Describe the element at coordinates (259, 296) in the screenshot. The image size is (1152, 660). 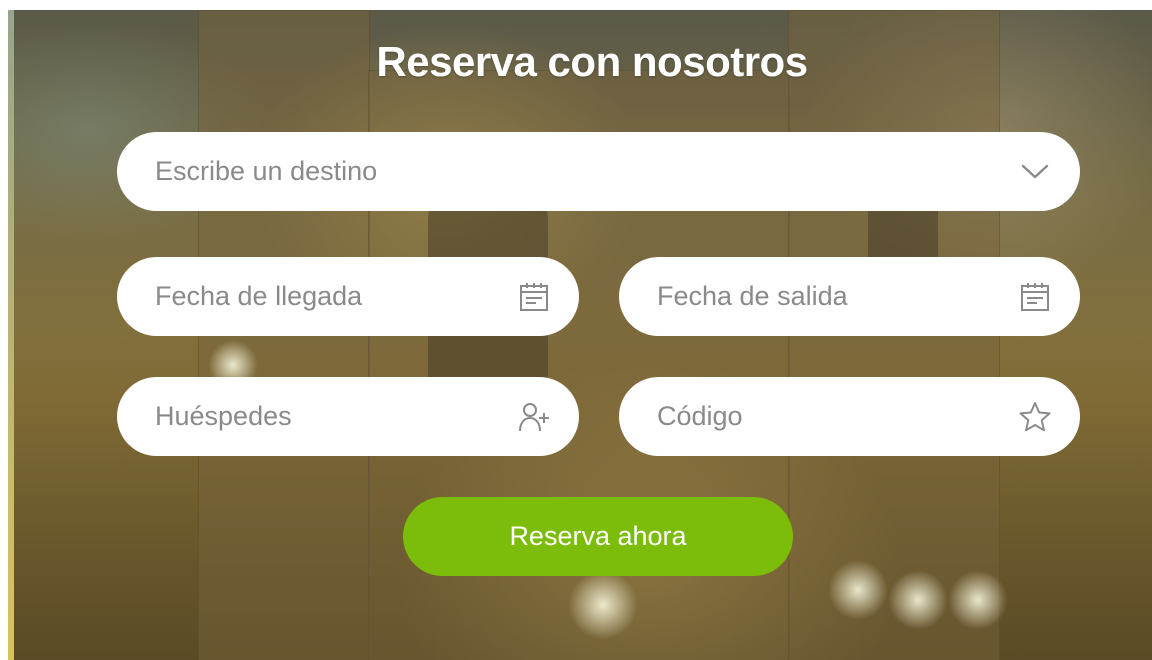
I see `arrival-date-placeholder: Fecha de llegada` at that location.